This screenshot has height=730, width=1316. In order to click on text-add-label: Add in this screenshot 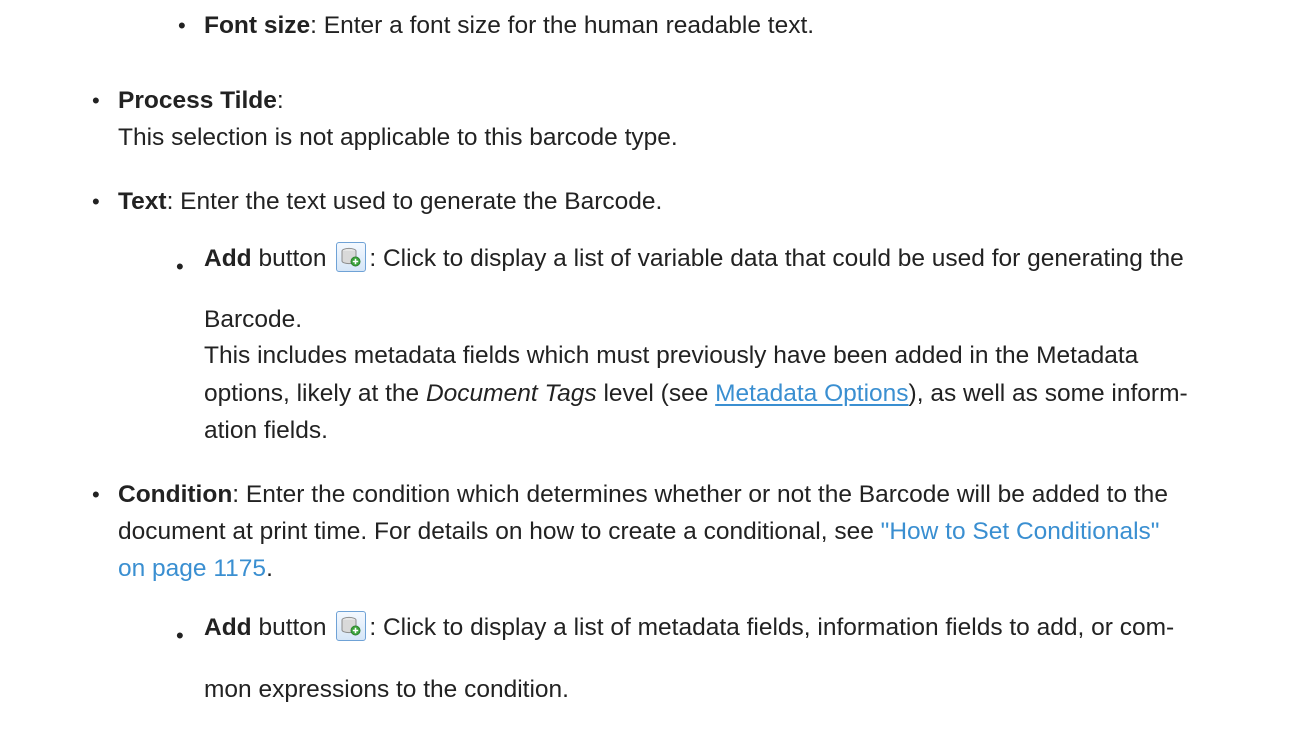, I will do `click(228, 258)`.